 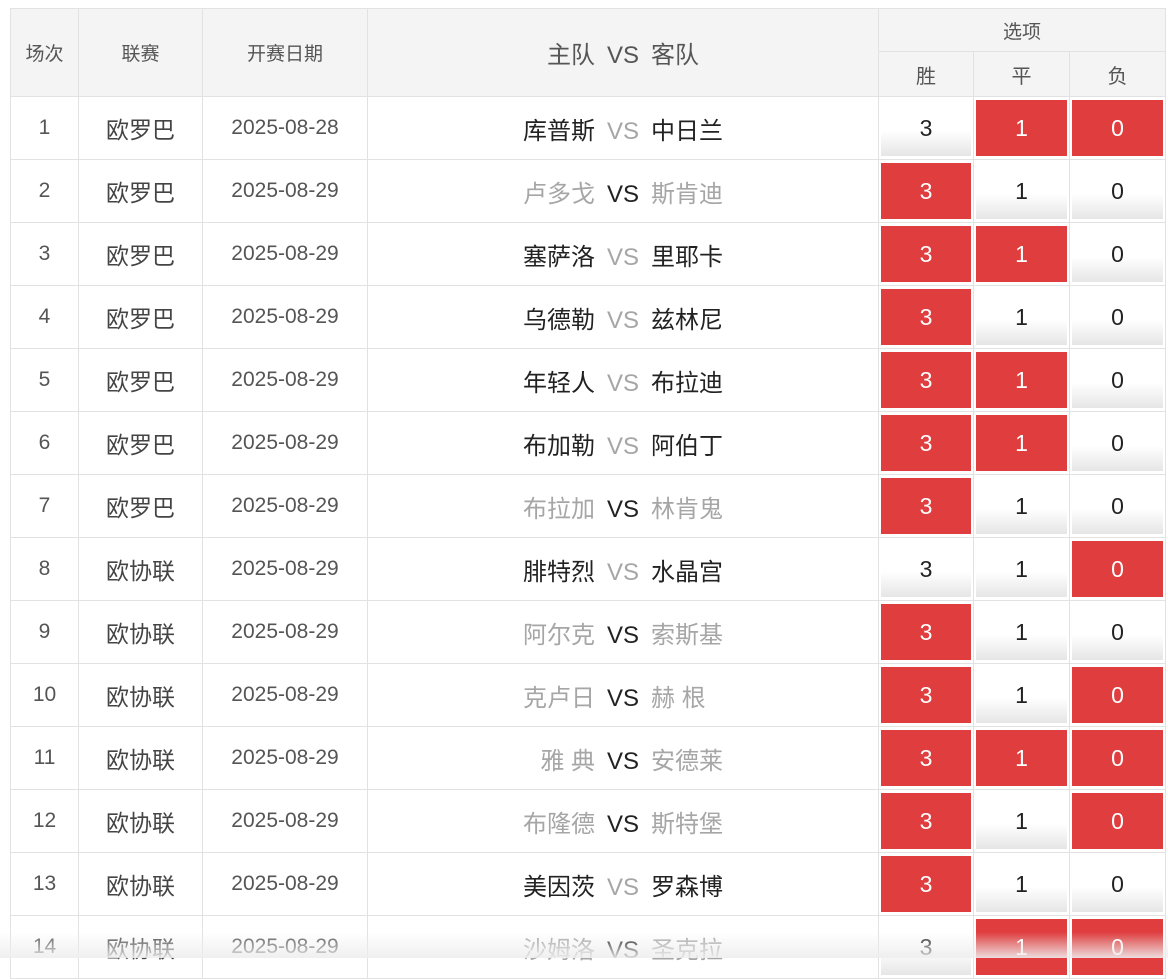 I want to click on home-team: 阿尔克, so click(x=559, y=635).